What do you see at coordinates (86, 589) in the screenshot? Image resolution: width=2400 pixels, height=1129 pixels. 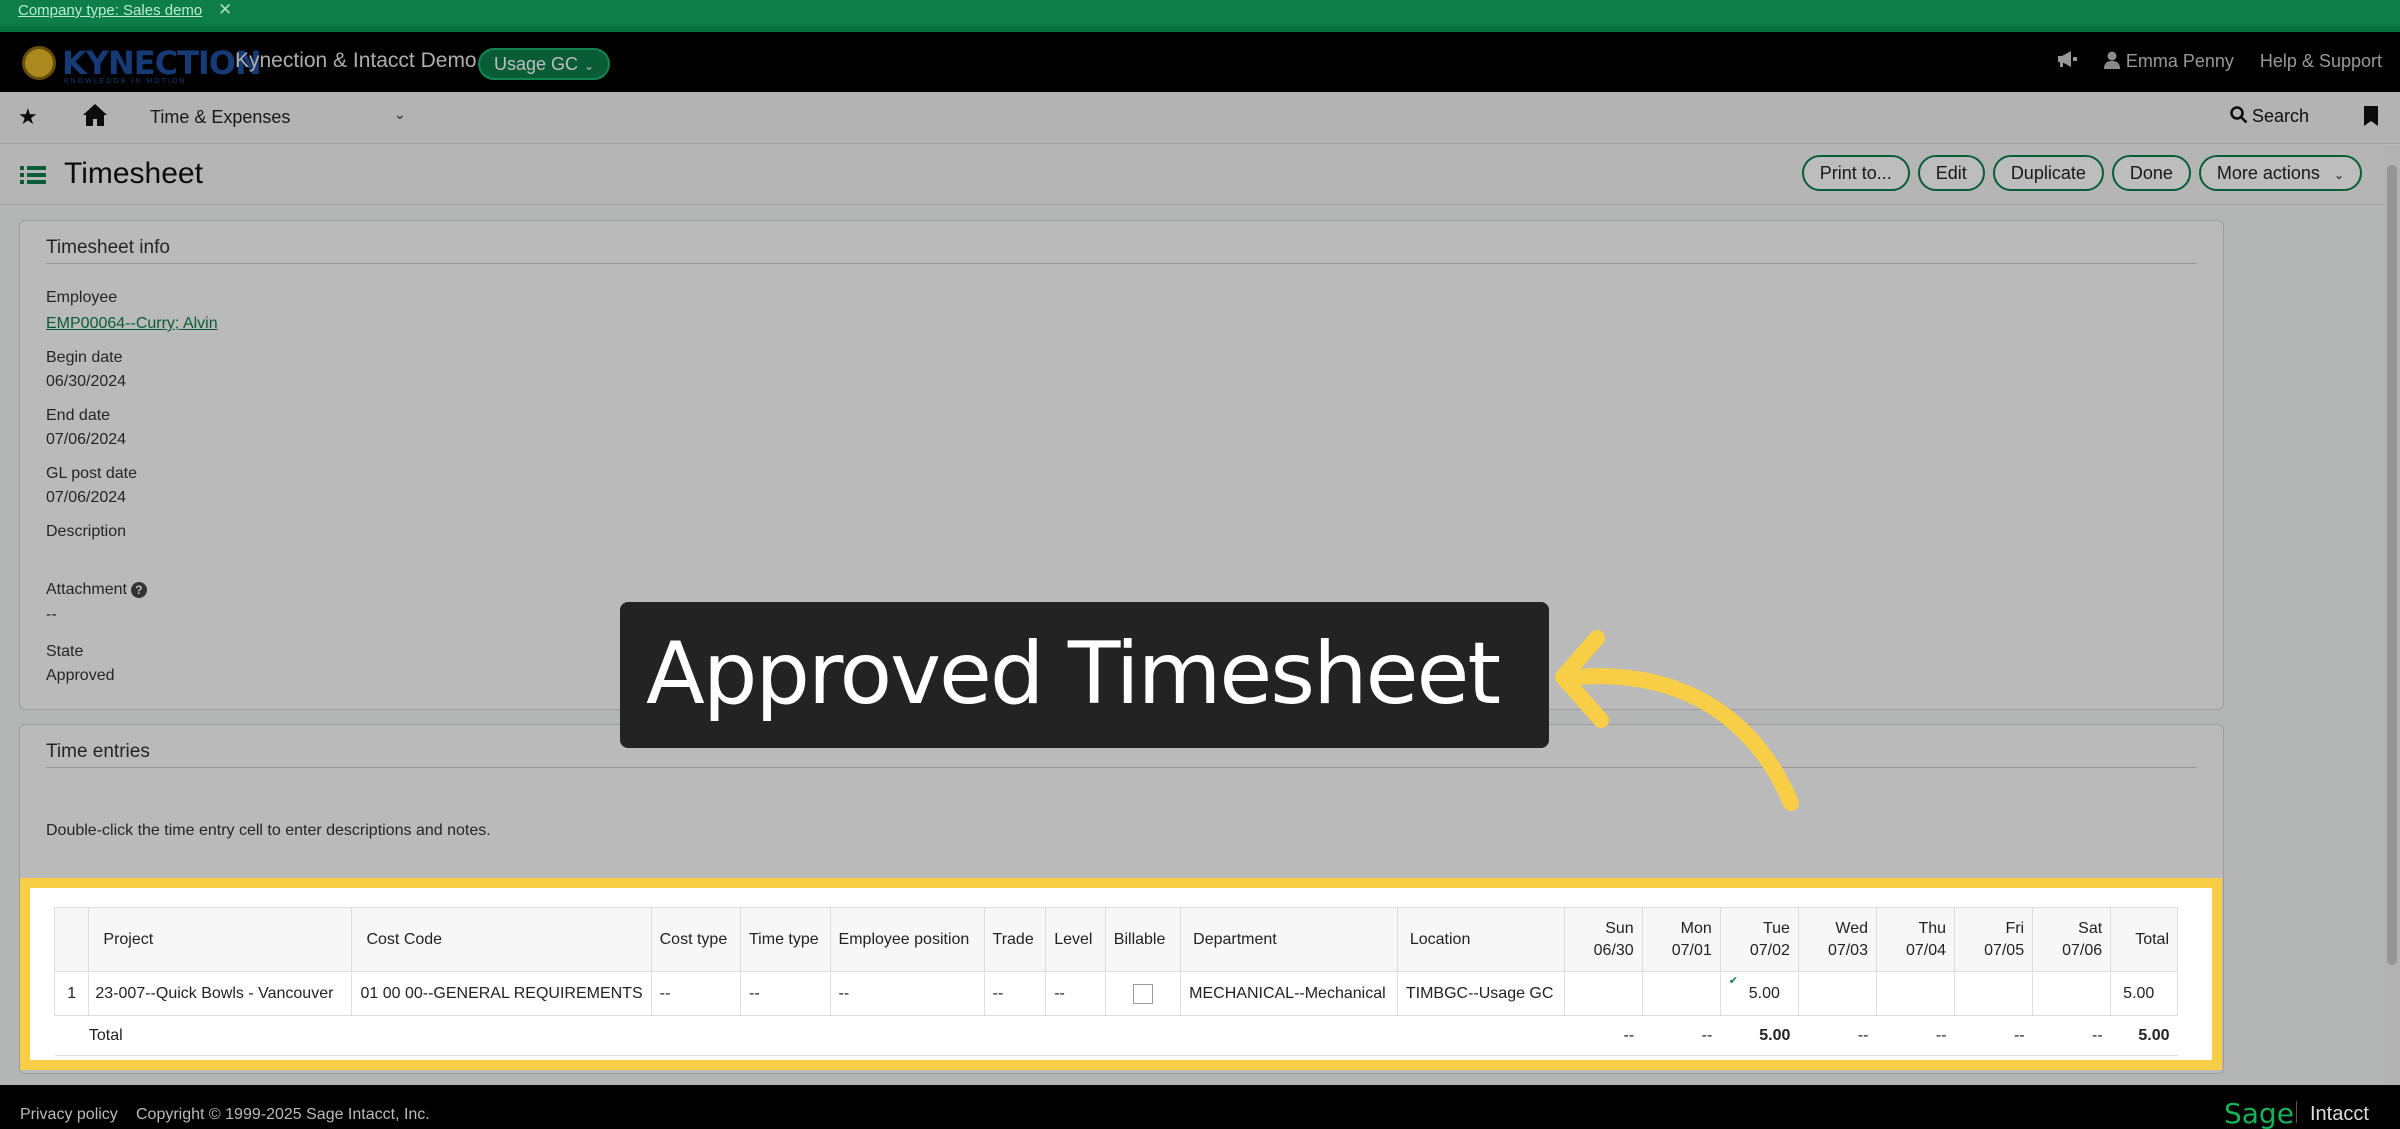 I see `attachment-label-text: Attachment` at bounding box center [86, 589].